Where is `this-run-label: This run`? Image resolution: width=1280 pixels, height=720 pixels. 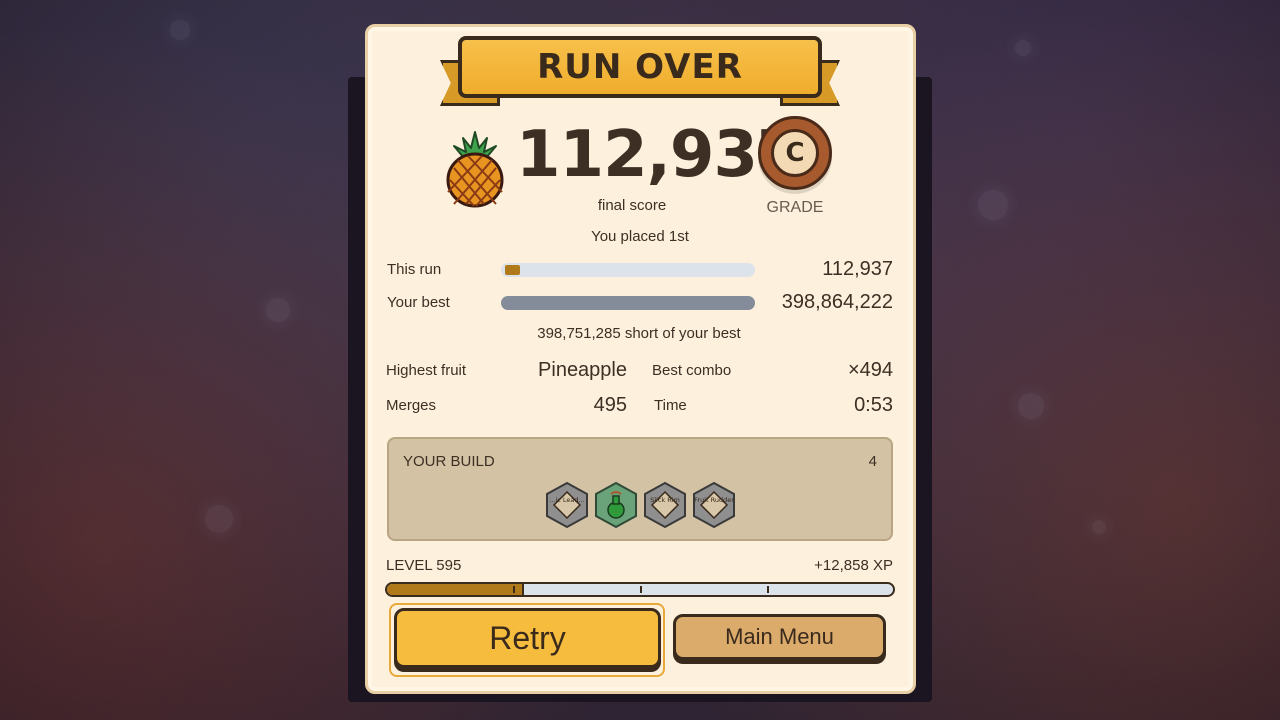 this-run-label: This run is located at coordinates (414, 269).